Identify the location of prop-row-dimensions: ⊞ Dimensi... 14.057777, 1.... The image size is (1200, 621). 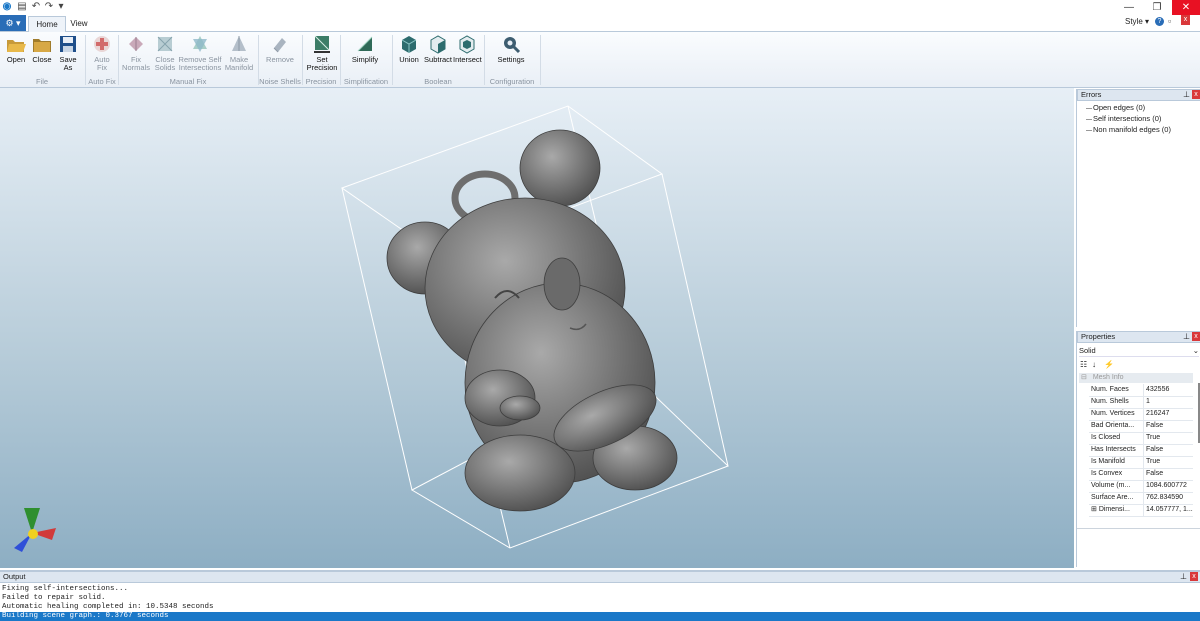
(1141, 510).